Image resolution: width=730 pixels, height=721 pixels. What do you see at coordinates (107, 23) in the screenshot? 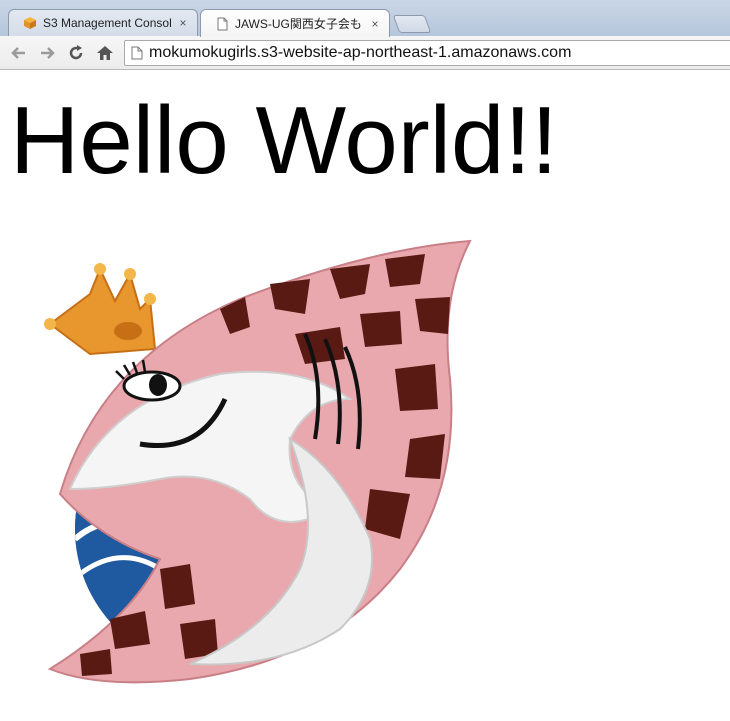
I see `tab-label: S3 Management Consol` at bounding box center [107, 23].